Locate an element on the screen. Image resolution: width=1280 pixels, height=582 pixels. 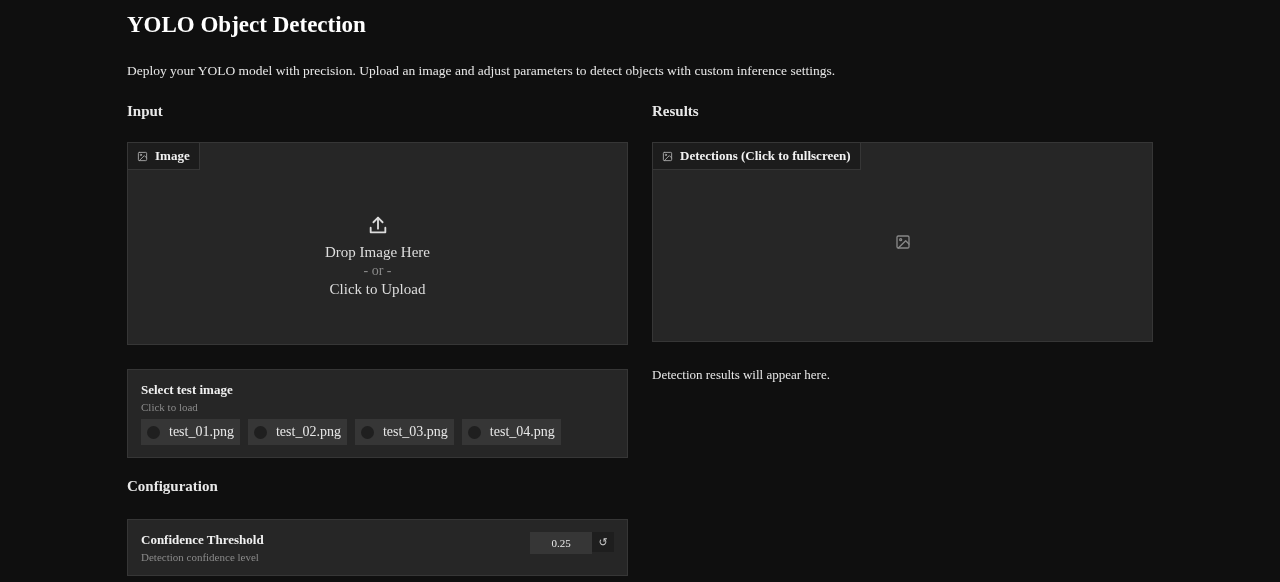
reset-button: ↺ is located at coordinates (603, 542).